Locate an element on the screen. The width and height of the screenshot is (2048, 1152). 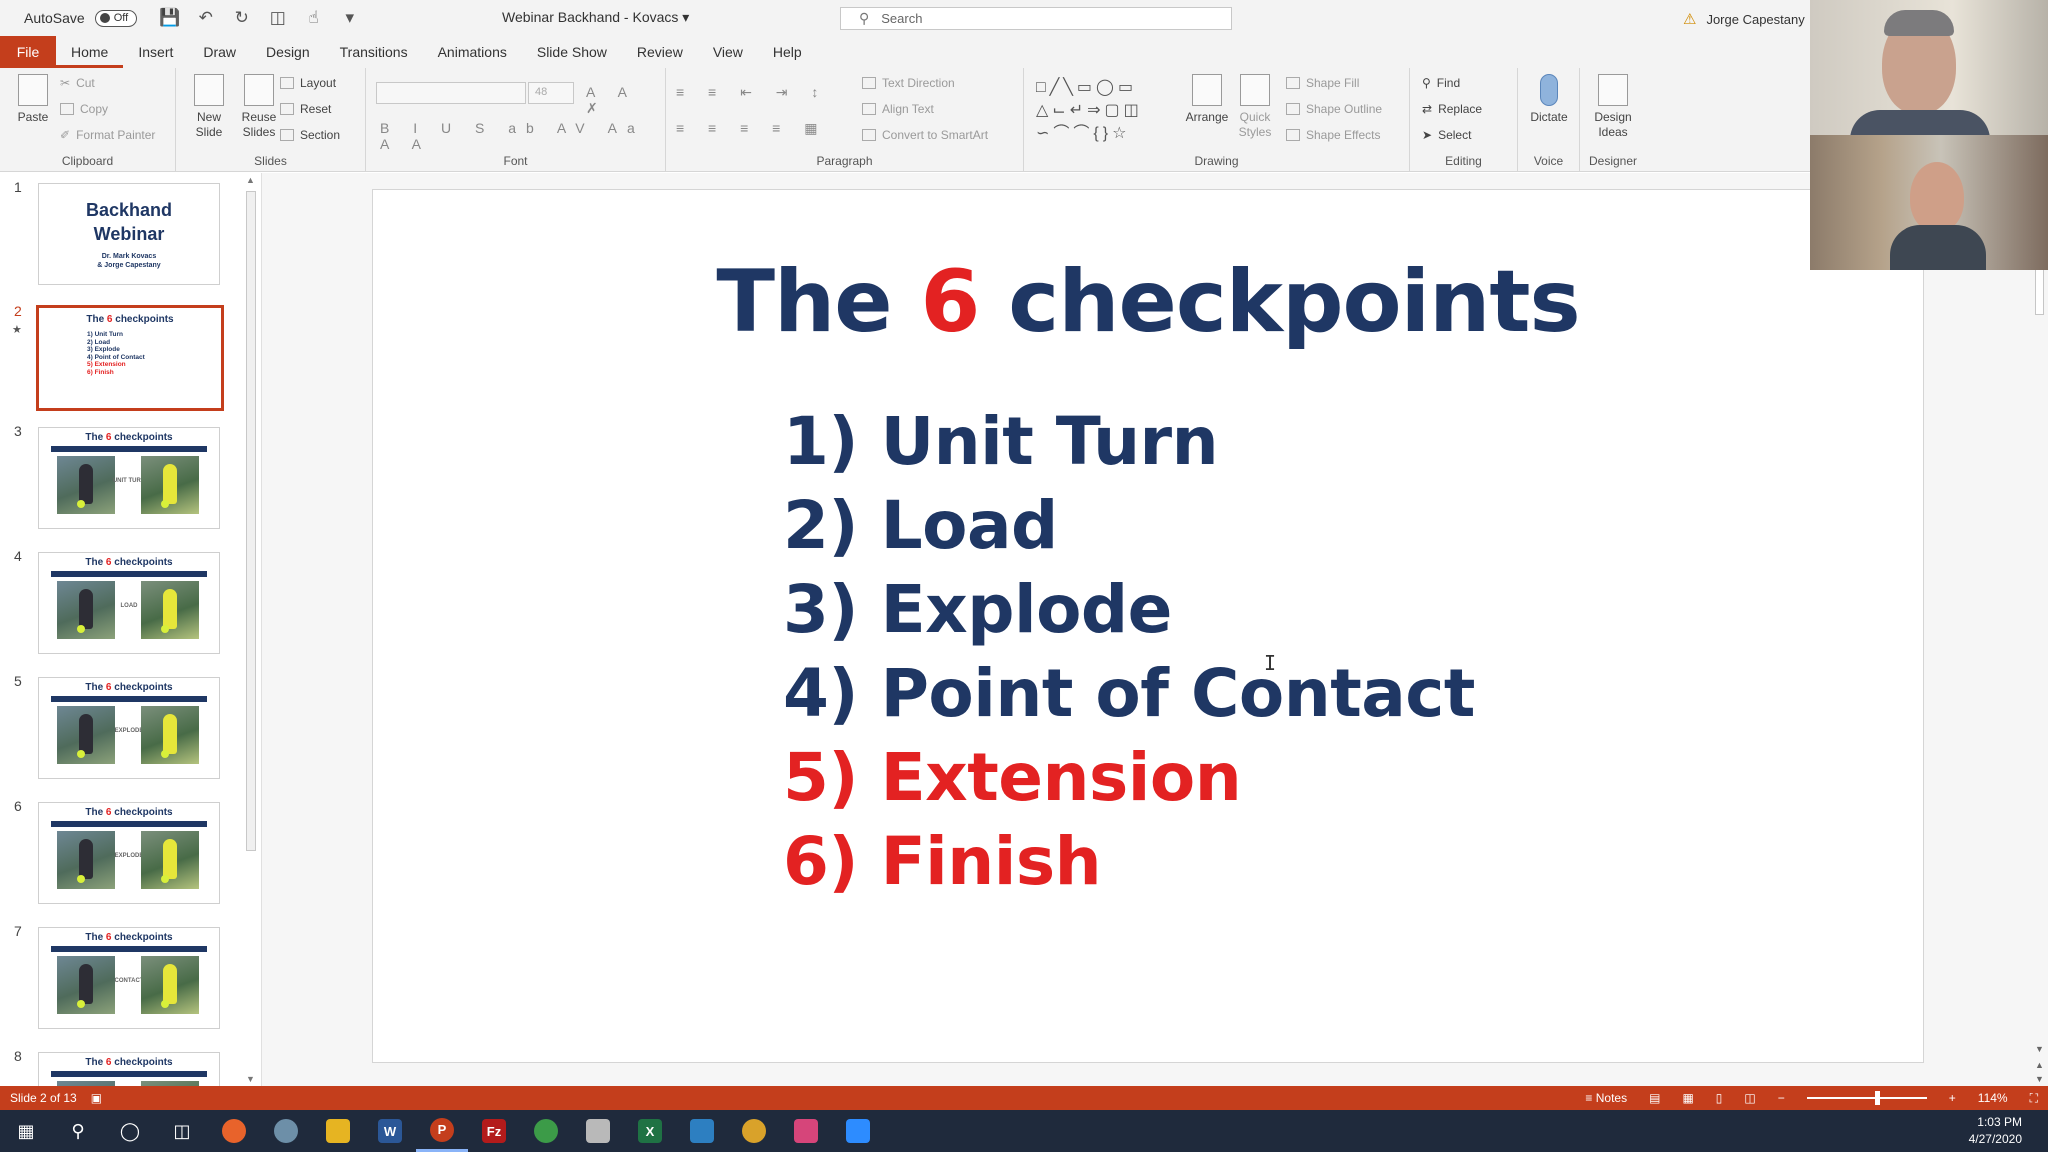
next-slide-icon: ▼ is located at coordinates (2039, 1079).